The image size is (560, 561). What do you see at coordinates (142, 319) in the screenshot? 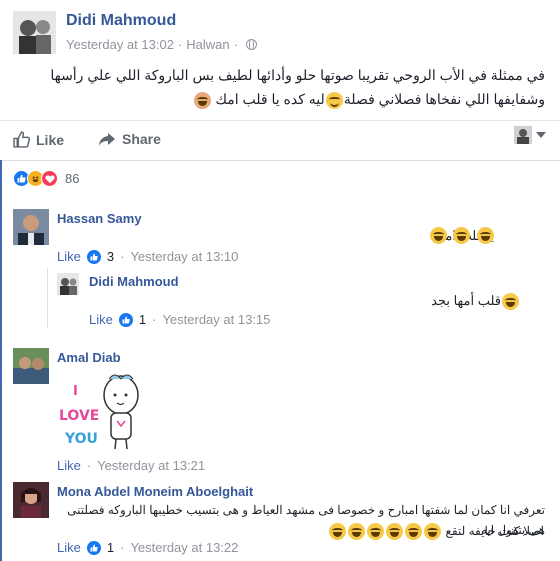
I see `reply-like-count: 1` at bounding box center [142, 319].